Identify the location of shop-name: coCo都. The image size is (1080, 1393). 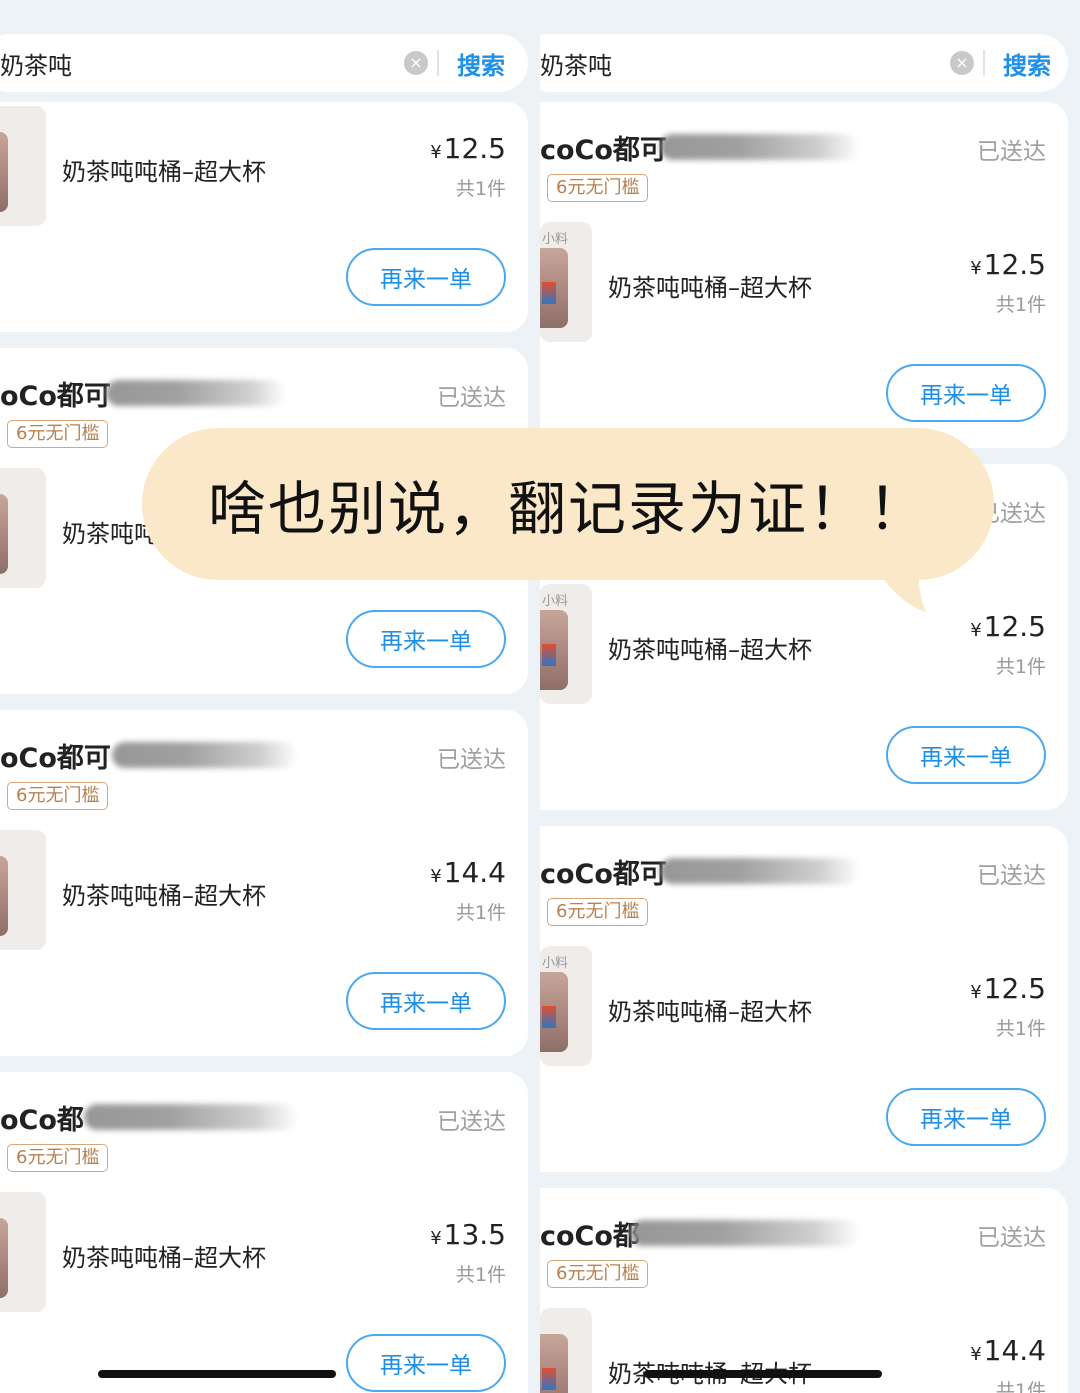
(590, 1236).